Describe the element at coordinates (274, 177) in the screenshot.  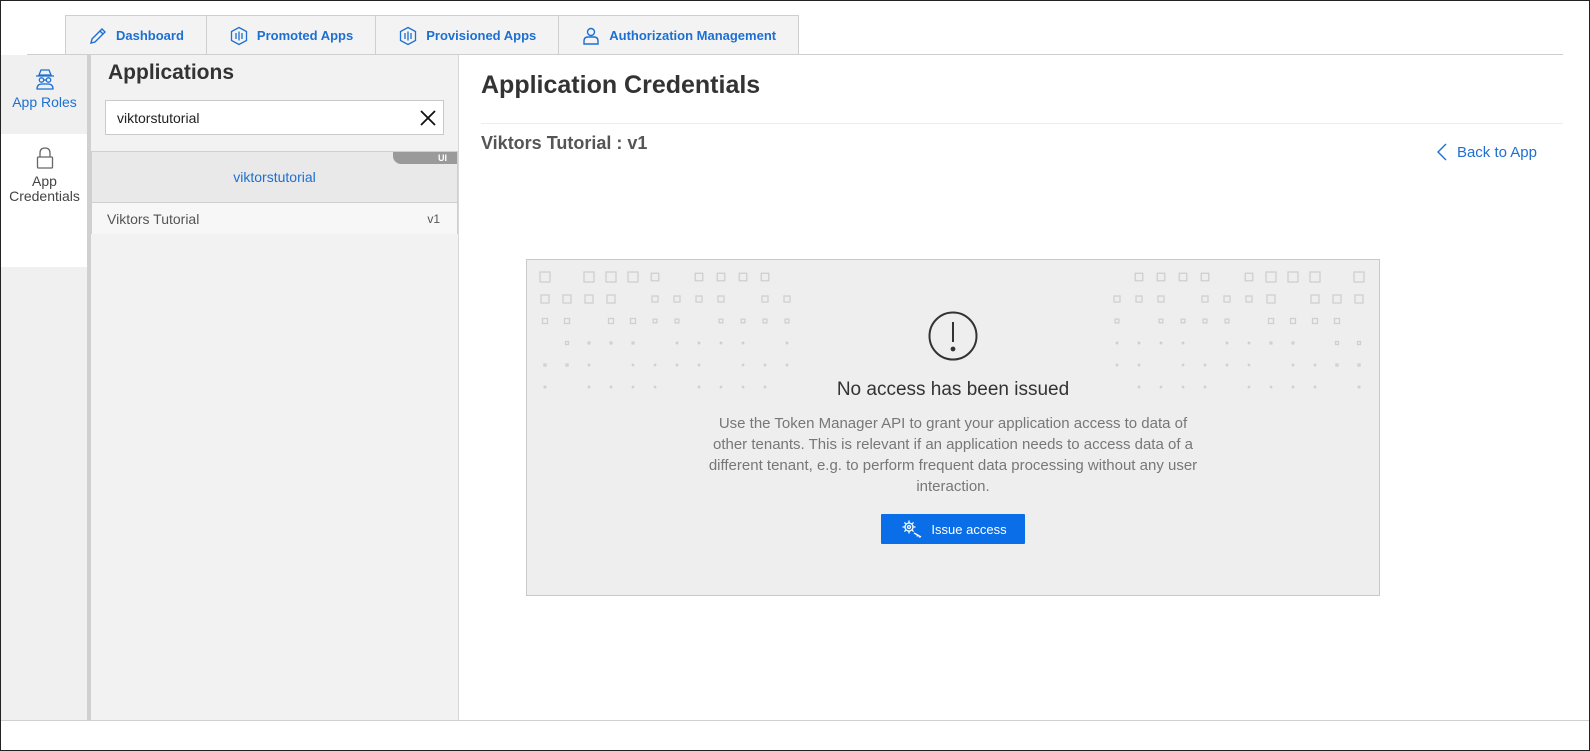
I see `application-name: viktorstutorial` at that location.